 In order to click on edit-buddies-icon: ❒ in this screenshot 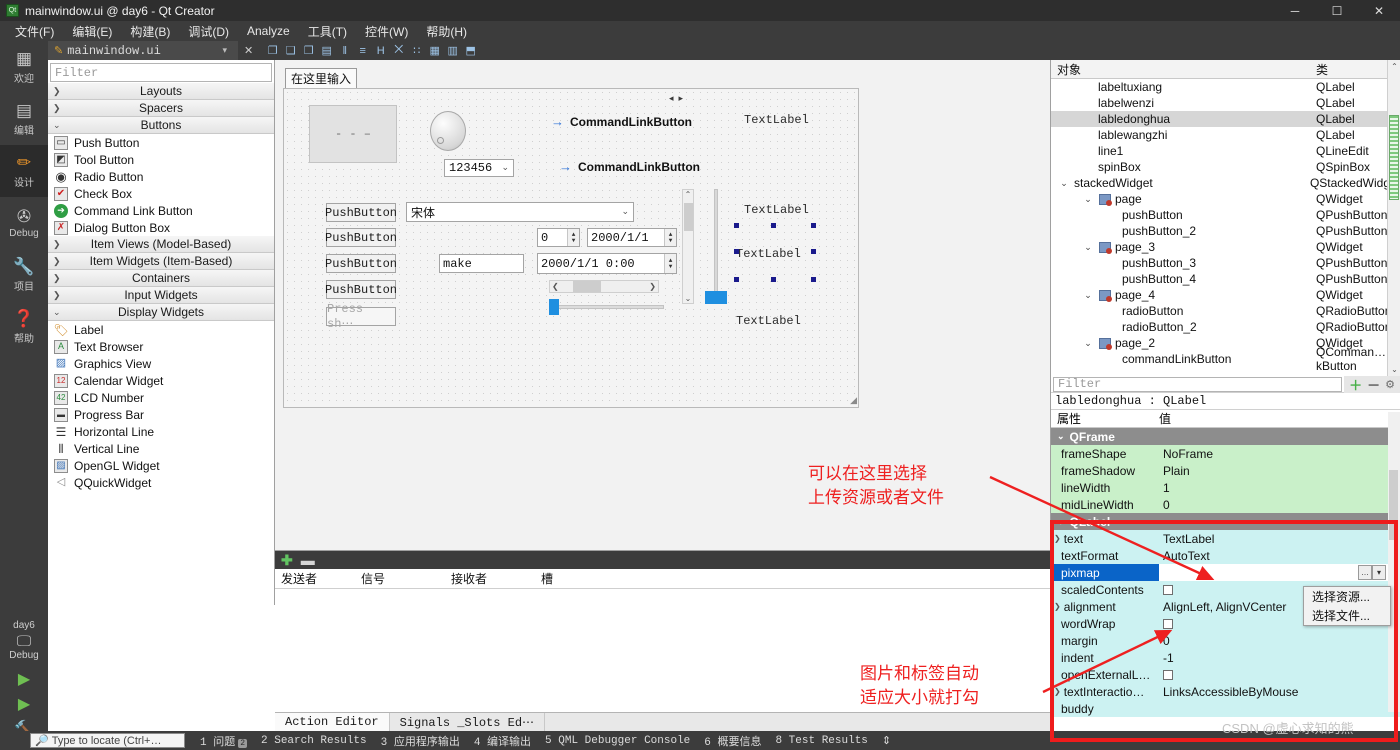, I will do `click(308, 50)`.